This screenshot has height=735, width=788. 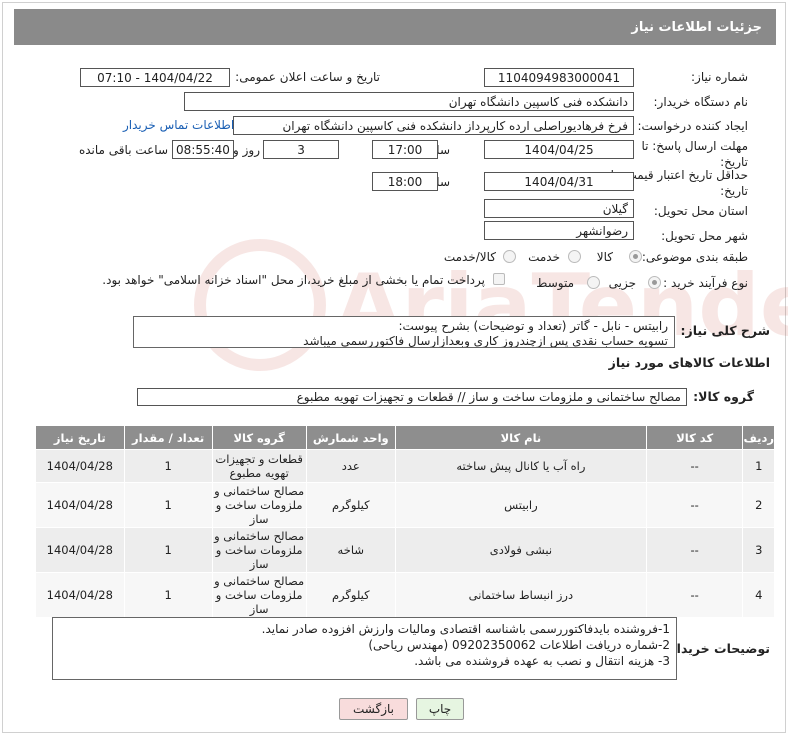 I want to click on need-number-label: شماره نیاز:, so click(x=719, y=77).